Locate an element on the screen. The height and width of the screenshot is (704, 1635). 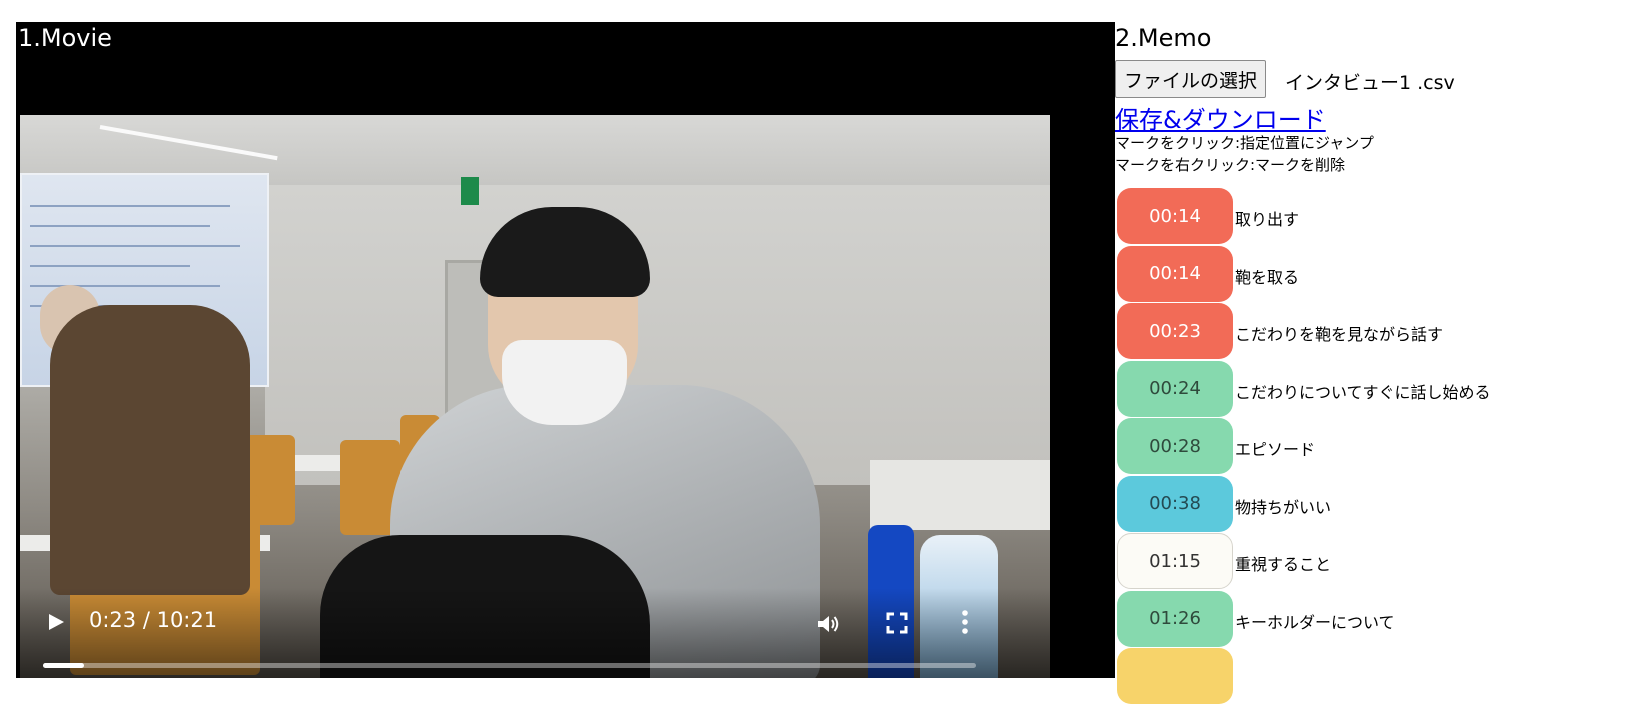
mark-label: こだわりについてすぐに話し始める is located at coordinates (1363, 392).